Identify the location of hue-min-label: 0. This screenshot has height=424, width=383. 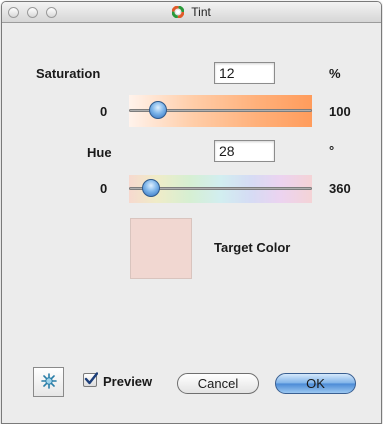
(104, 188).